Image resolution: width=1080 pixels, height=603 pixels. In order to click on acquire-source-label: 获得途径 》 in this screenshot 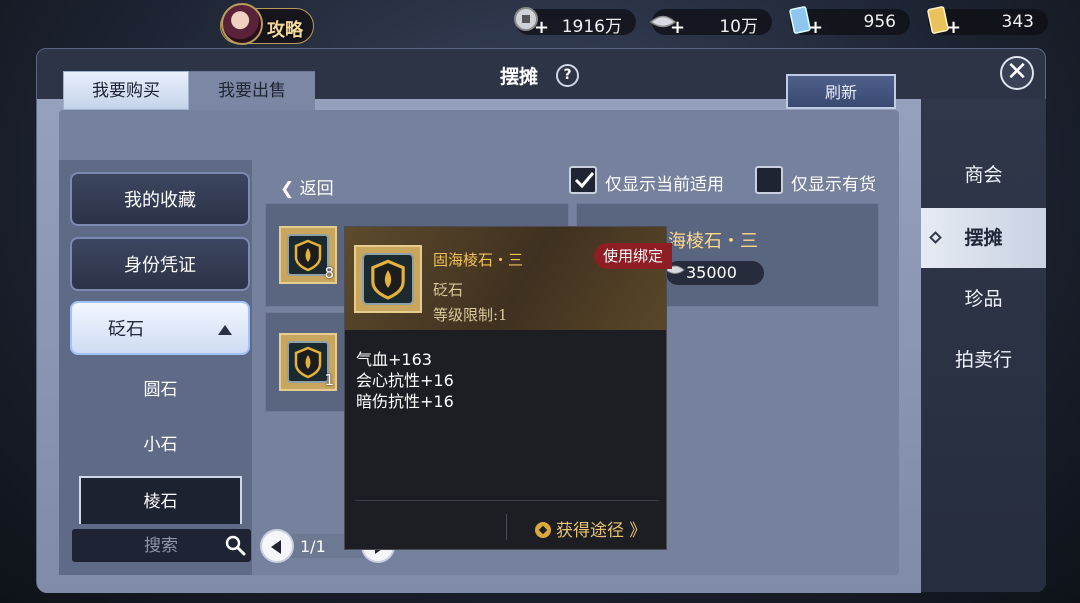, I will do `click(601, 531)`.